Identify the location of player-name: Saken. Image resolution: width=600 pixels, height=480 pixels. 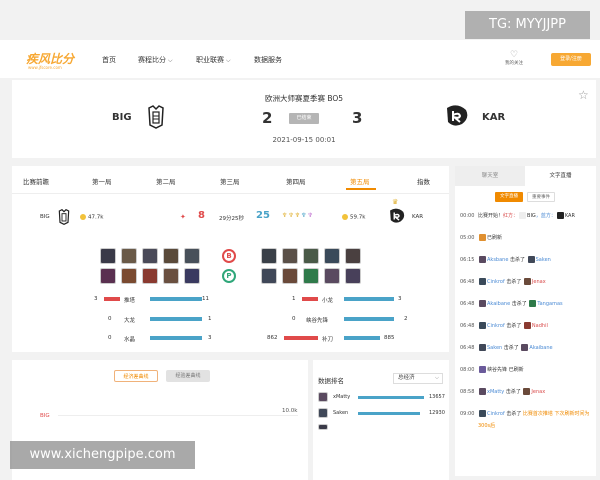
(340, 413).